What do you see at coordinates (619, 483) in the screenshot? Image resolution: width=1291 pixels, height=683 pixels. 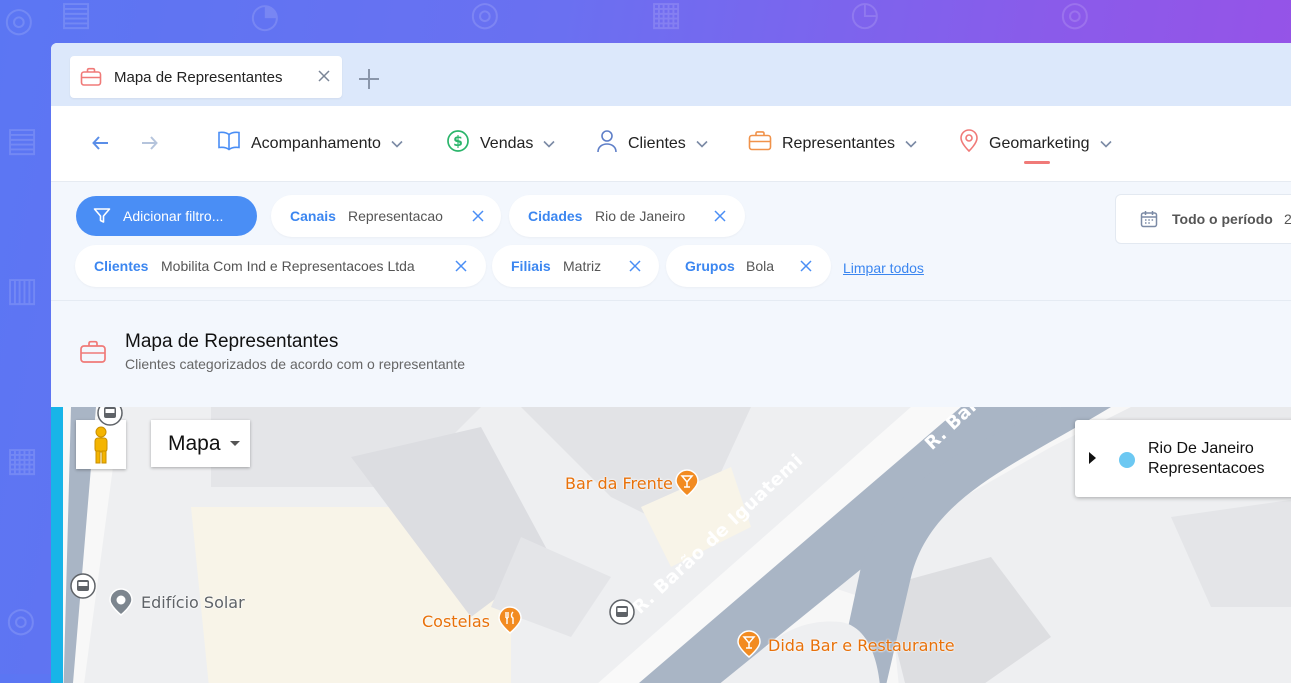 I see `poi-label: Bar da Frente` at bounding box center [619, 483].